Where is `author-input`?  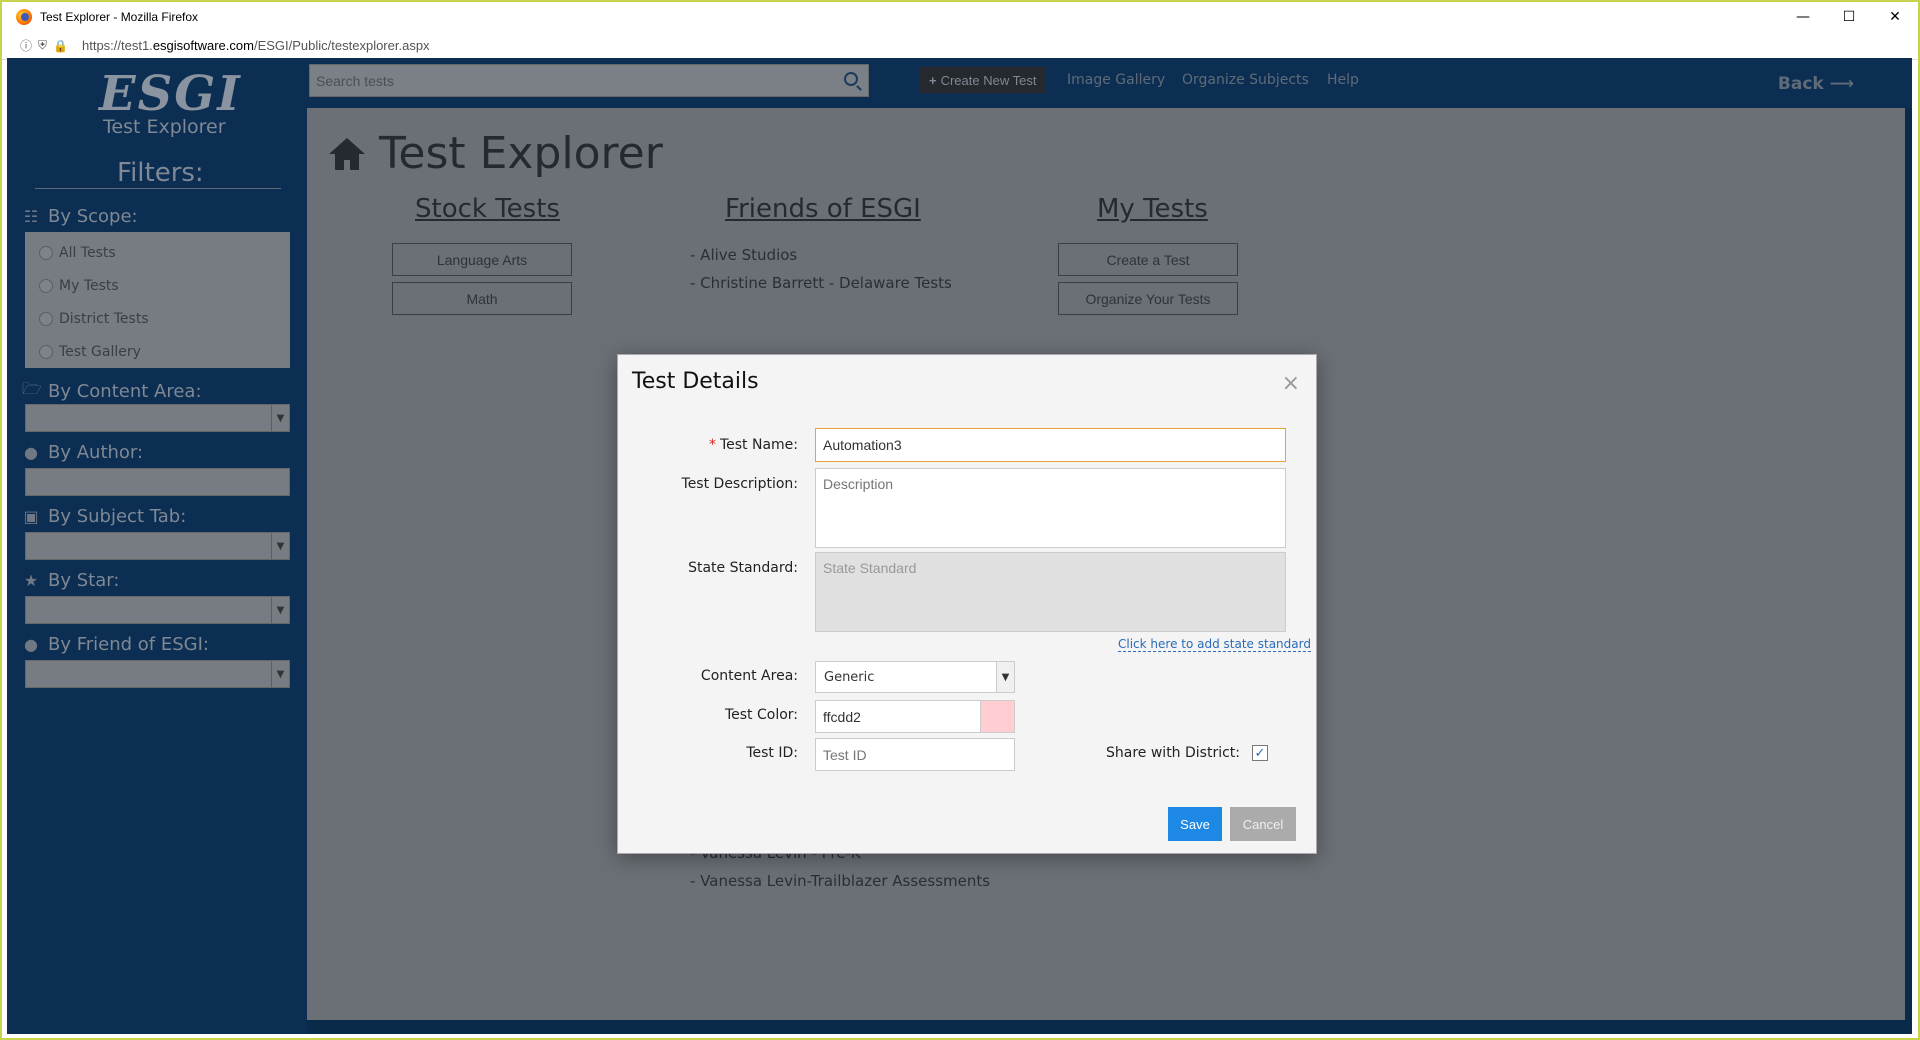 author-input is located at coordinates (157, 482).